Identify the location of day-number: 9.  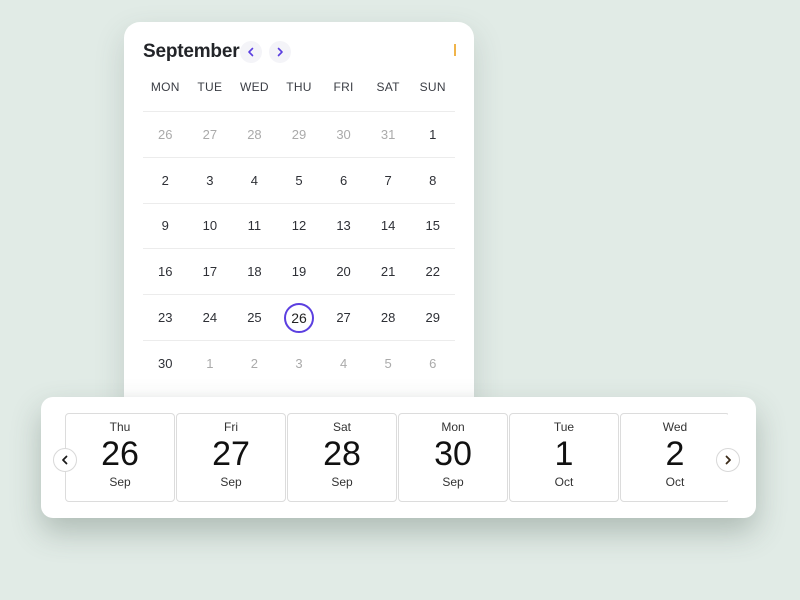
(165, 226).